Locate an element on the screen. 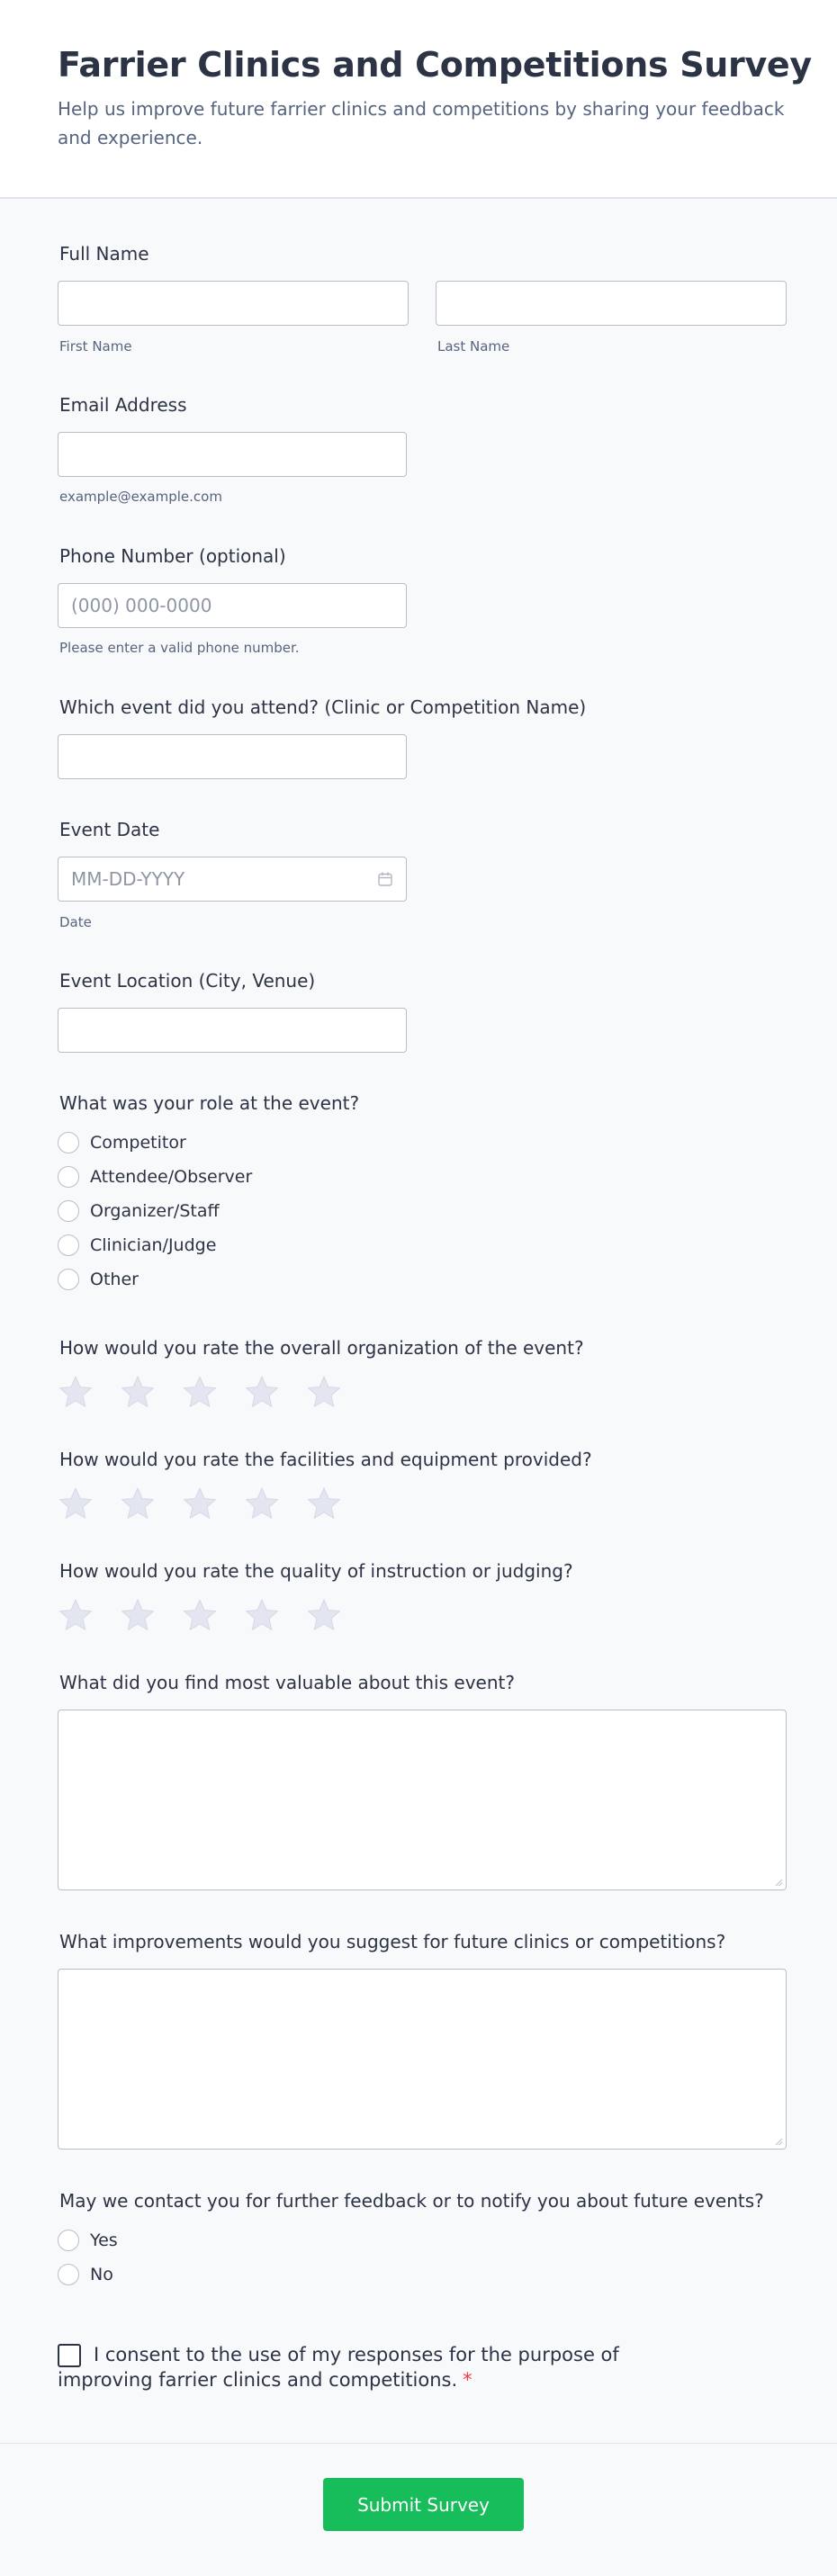 The height and width of the screenshot is (2576, 837). radio-label: Clinician/Judge is located at coordinates (154, 1245).